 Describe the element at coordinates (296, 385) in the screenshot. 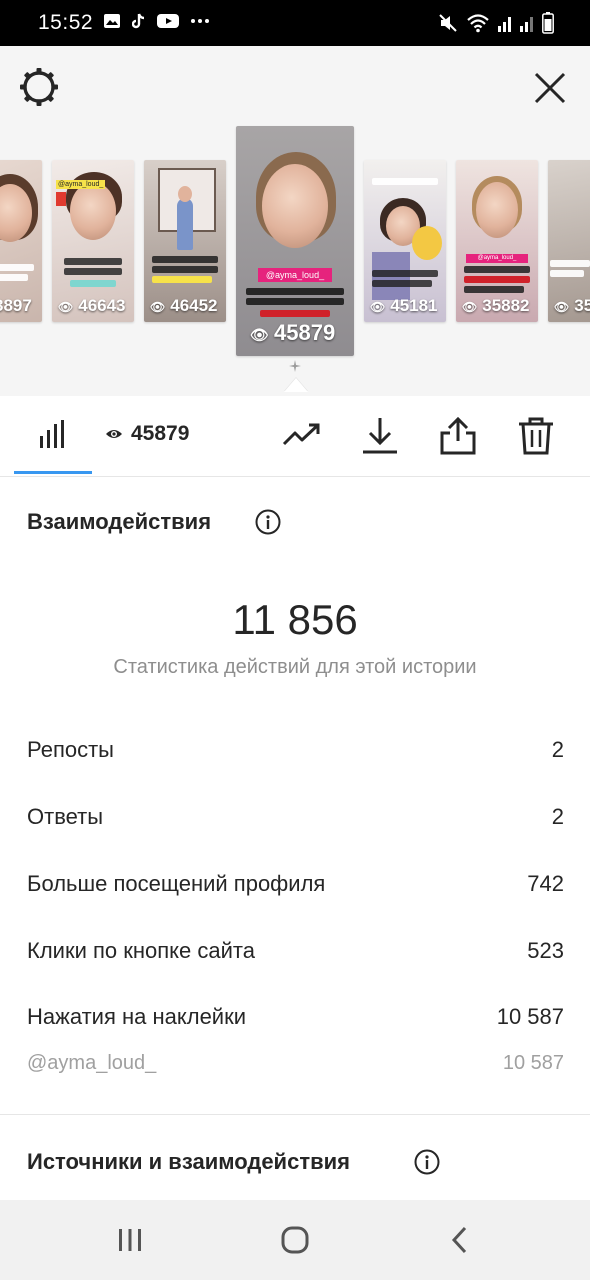

I see `selected-pointer` at that location.